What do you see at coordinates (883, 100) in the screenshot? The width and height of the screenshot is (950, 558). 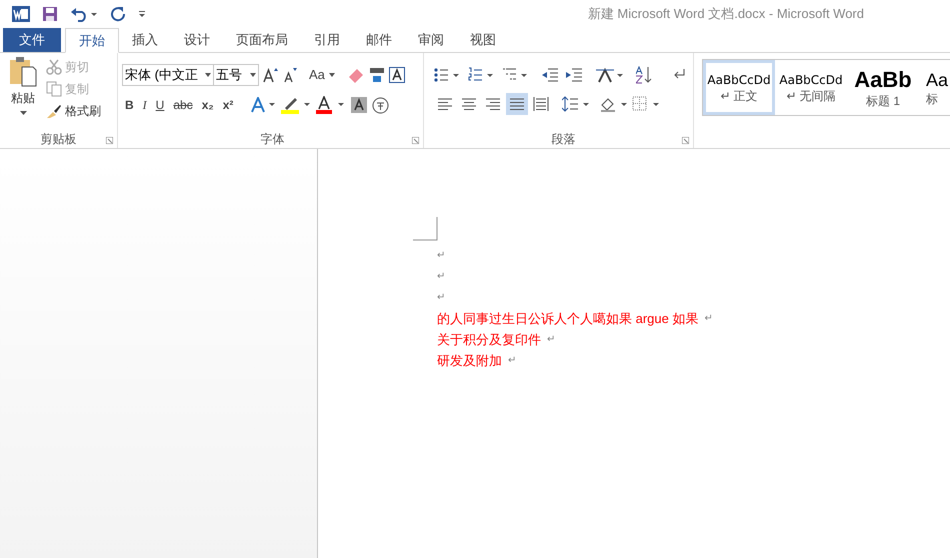 I see `style-name: 标题 1` at bounding box center [883, 100].